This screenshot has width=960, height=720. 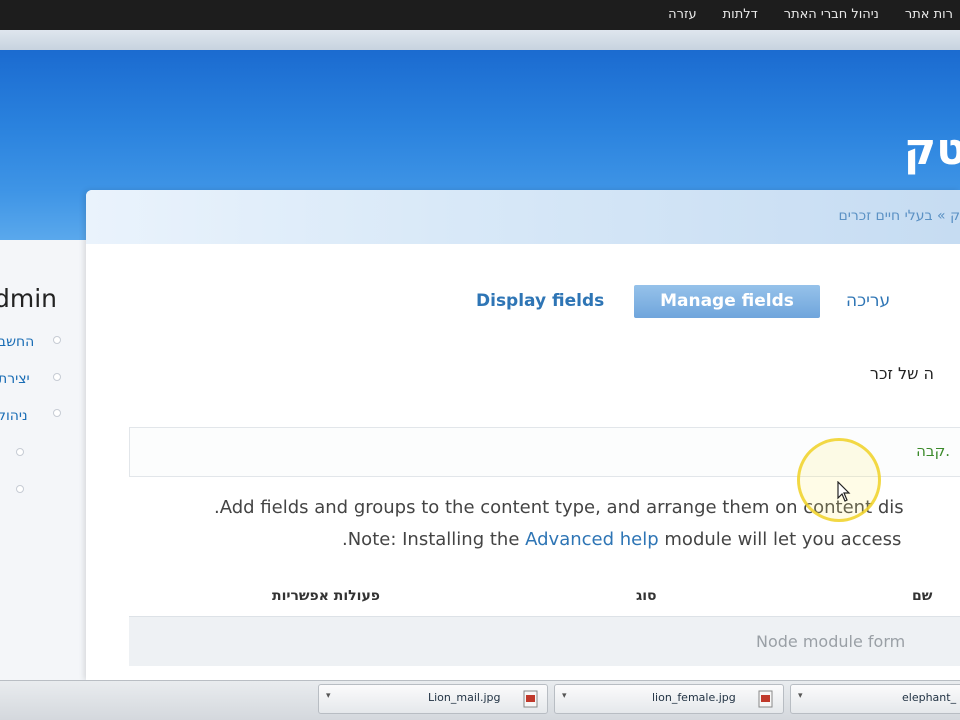 I want to click on toolbar-links: רות אתר ניהול חברי האתר דלתות עזרה, so click(x=807, y=15).